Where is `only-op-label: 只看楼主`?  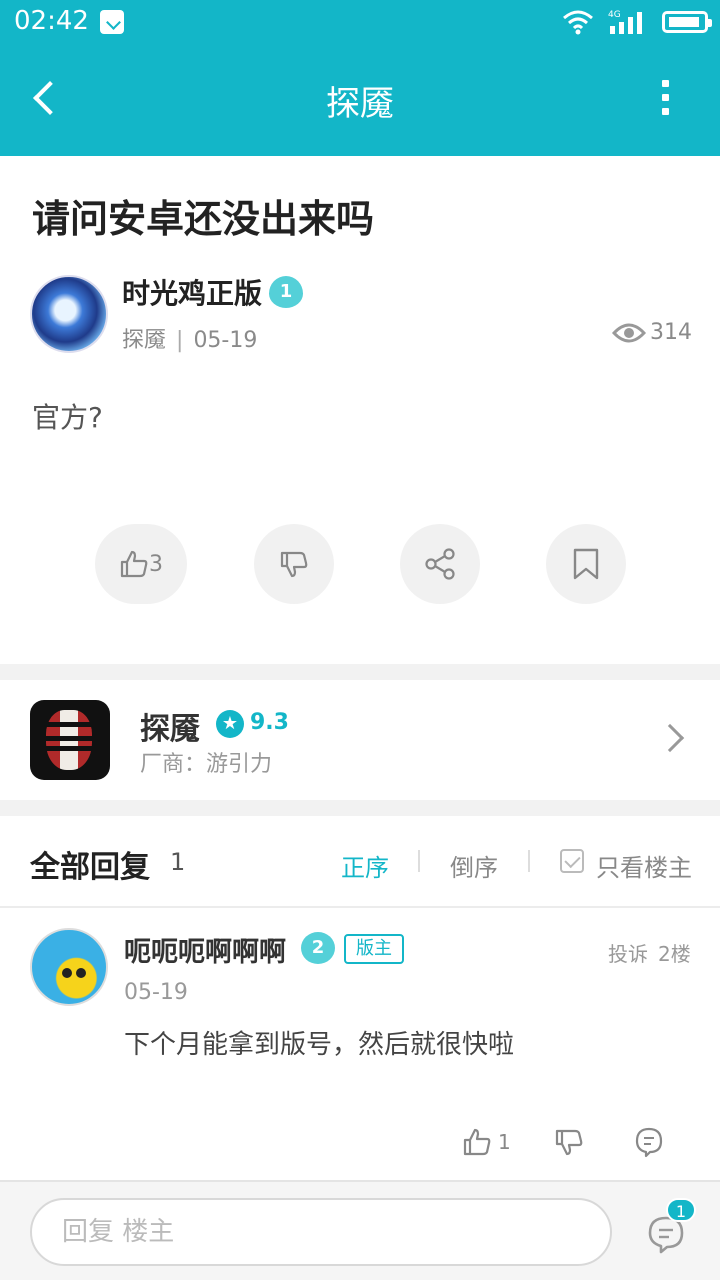 only-op-label: 只看楼主 is located at coordinates (644, 865).